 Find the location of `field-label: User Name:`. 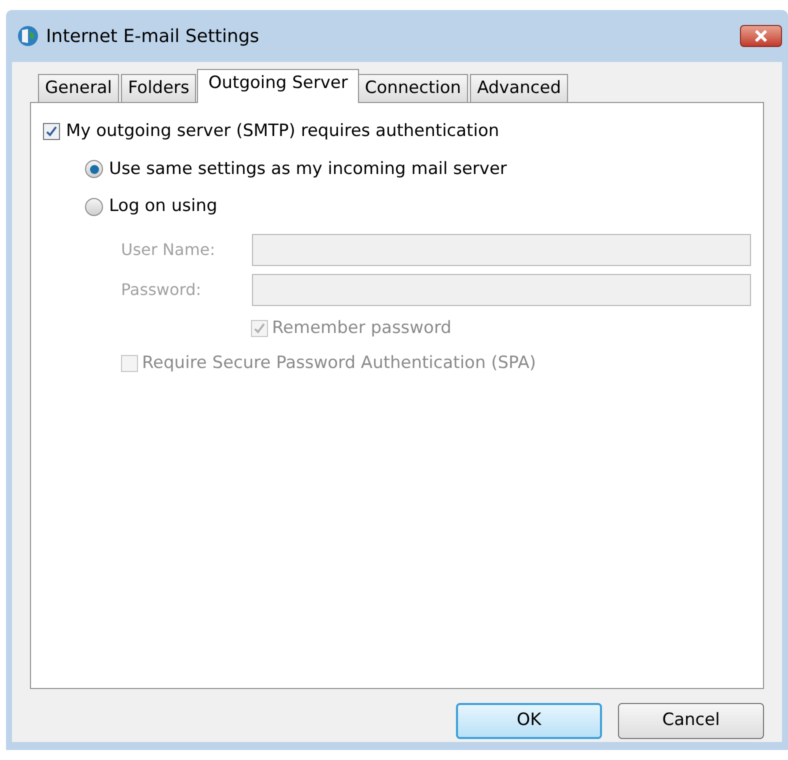

field-label: User Name: is located at coordinates (168, 249).